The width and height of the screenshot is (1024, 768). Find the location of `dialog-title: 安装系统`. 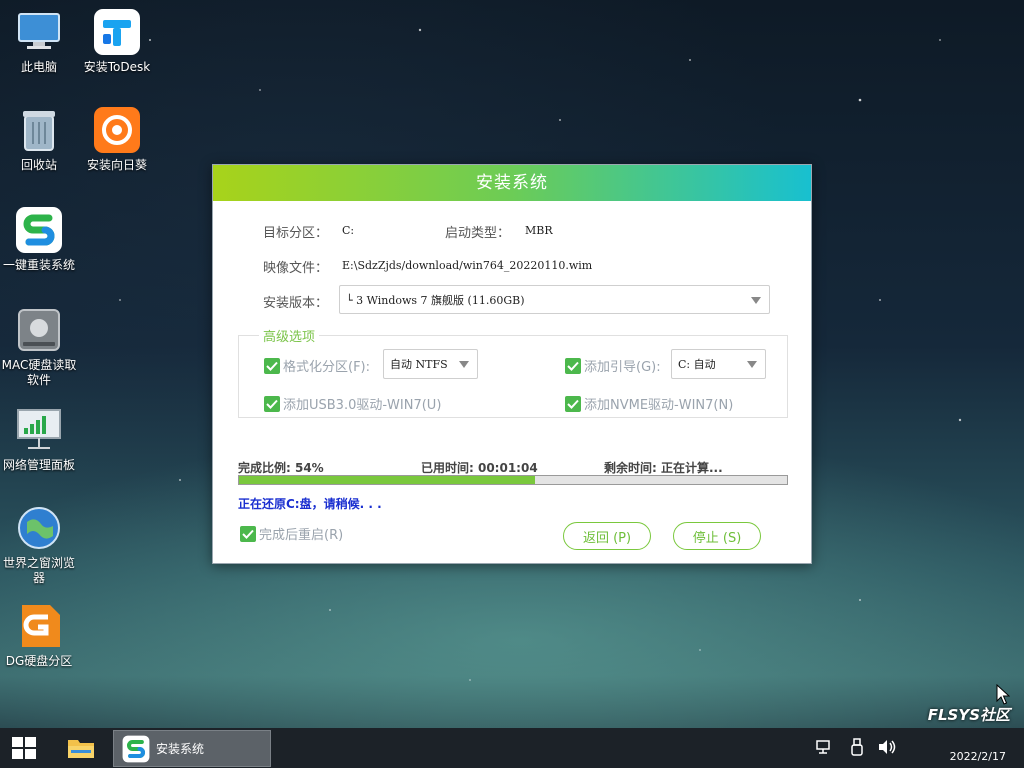

dialog-title: 安装系统 is located at coordinates (512, 183).